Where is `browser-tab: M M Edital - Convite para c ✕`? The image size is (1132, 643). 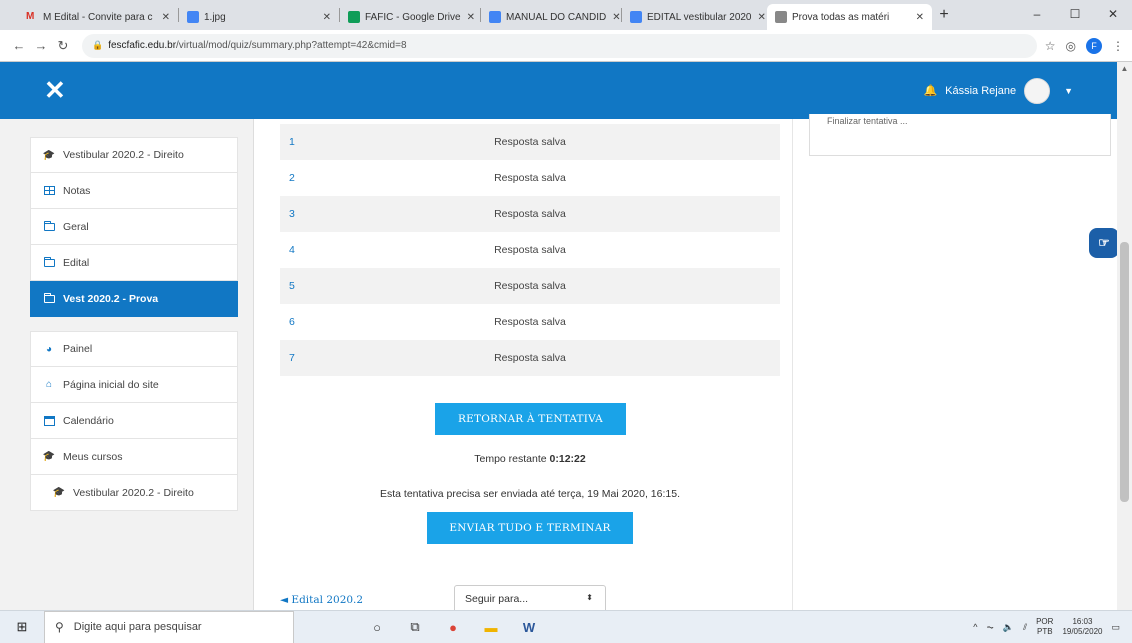 browser-tab: M M Edital - Convite para c ✕ is located at coordinates (98, 17).